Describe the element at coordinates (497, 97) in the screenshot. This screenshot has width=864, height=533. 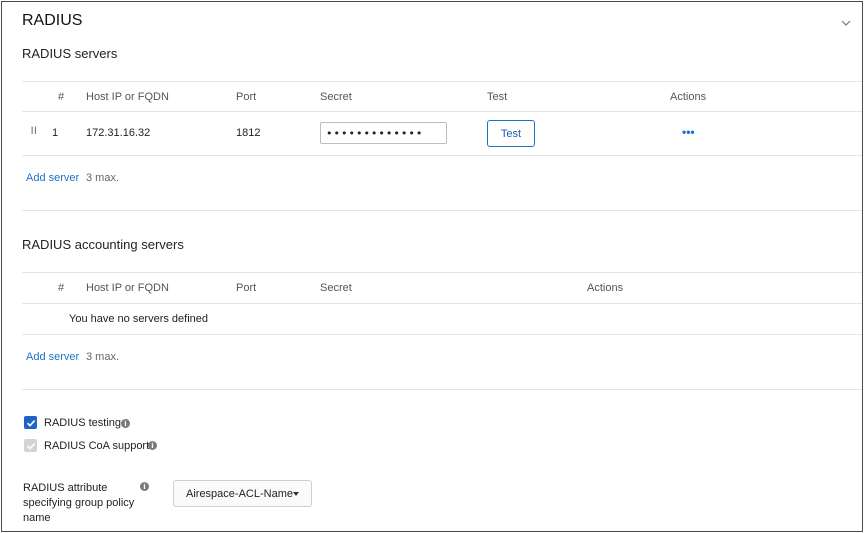
I see `col-test-header: Test` at that location.